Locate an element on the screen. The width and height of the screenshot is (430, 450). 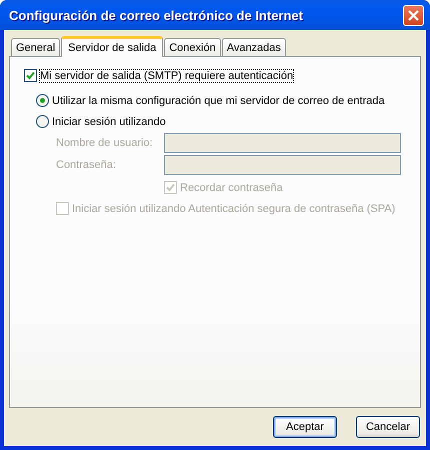
dialog-button: Cancelar is located at coordinates (388, 427).